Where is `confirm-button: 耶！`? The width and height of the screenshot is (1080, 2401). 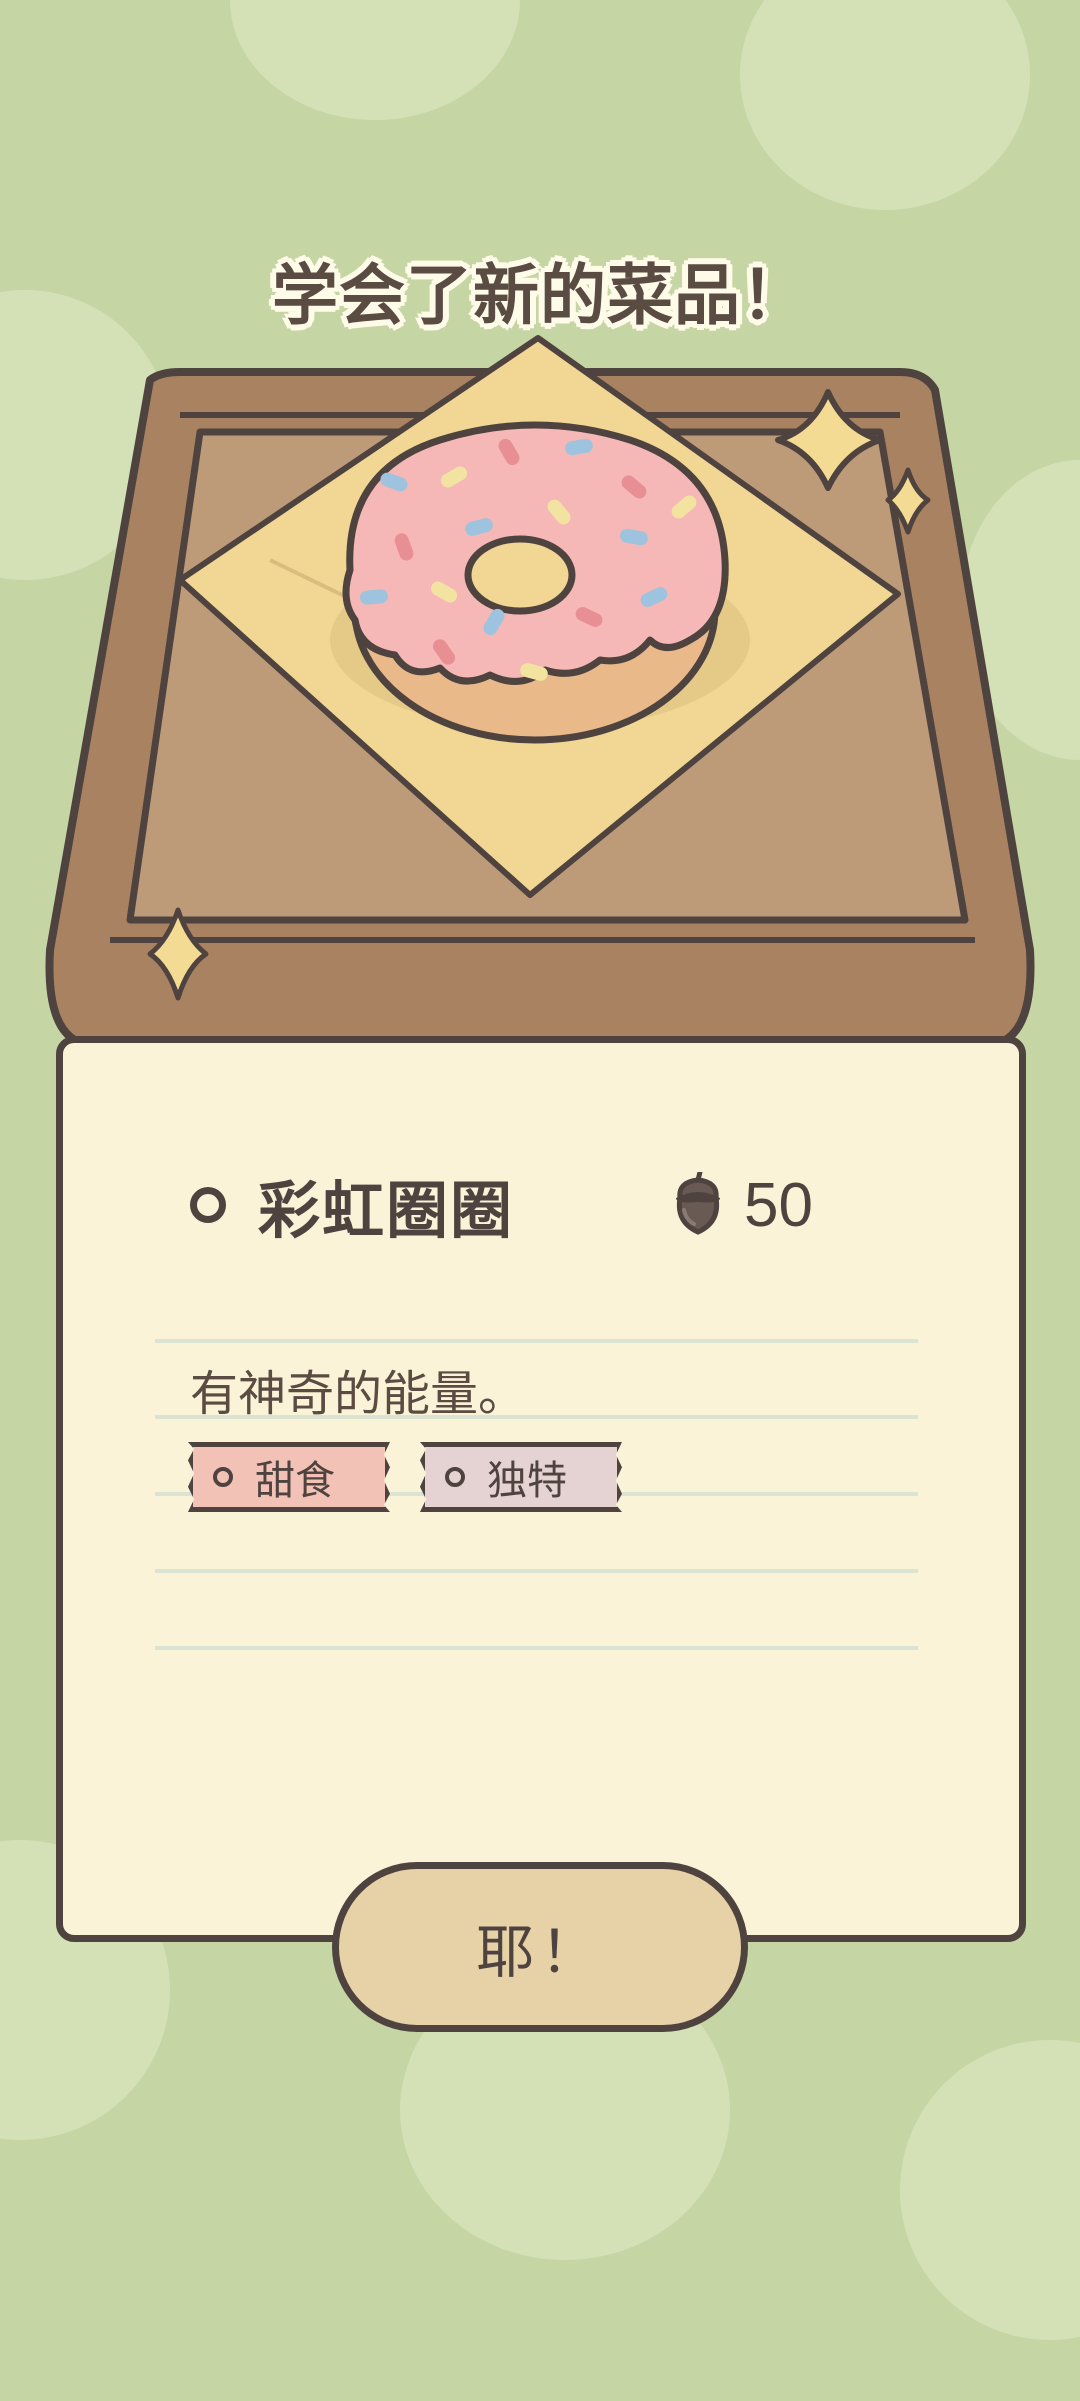
confirm-button: 耶！ is located at coordinates (540, 1947).